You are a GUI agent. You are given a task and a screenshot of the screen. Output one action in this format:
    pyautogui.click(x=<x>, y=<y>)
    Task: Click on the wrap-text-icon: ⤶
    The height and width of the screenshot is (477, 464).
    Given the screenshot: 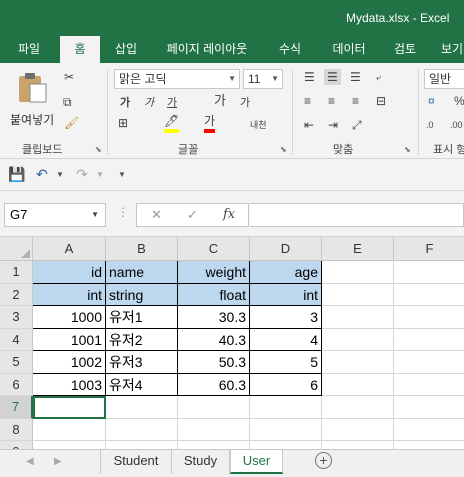 What is the action you would take?
    pyautogui.click(x=378, y=77)
    